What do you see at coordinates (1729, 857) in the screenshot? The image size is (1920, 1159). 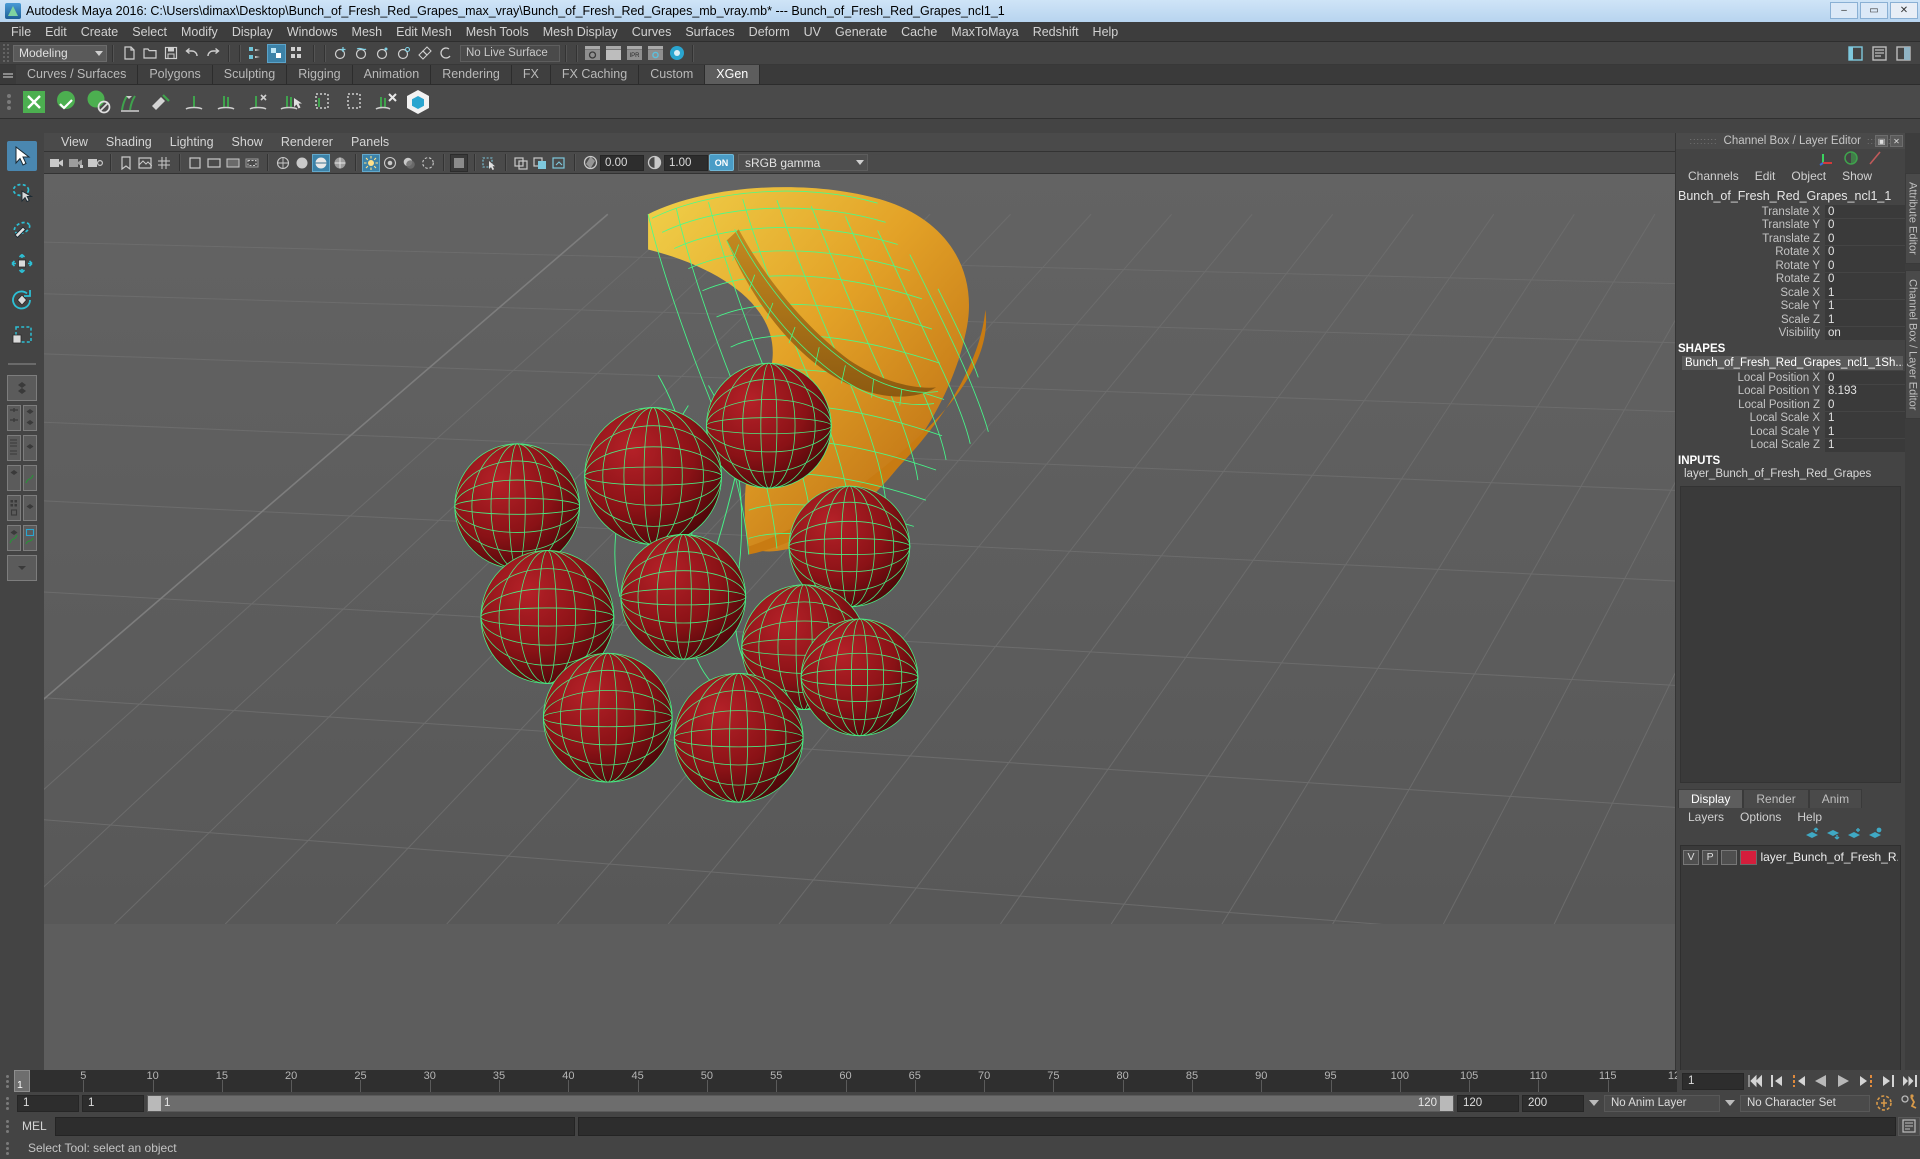 I see `layer-state-toggle` at bounding box center [1729, 857].